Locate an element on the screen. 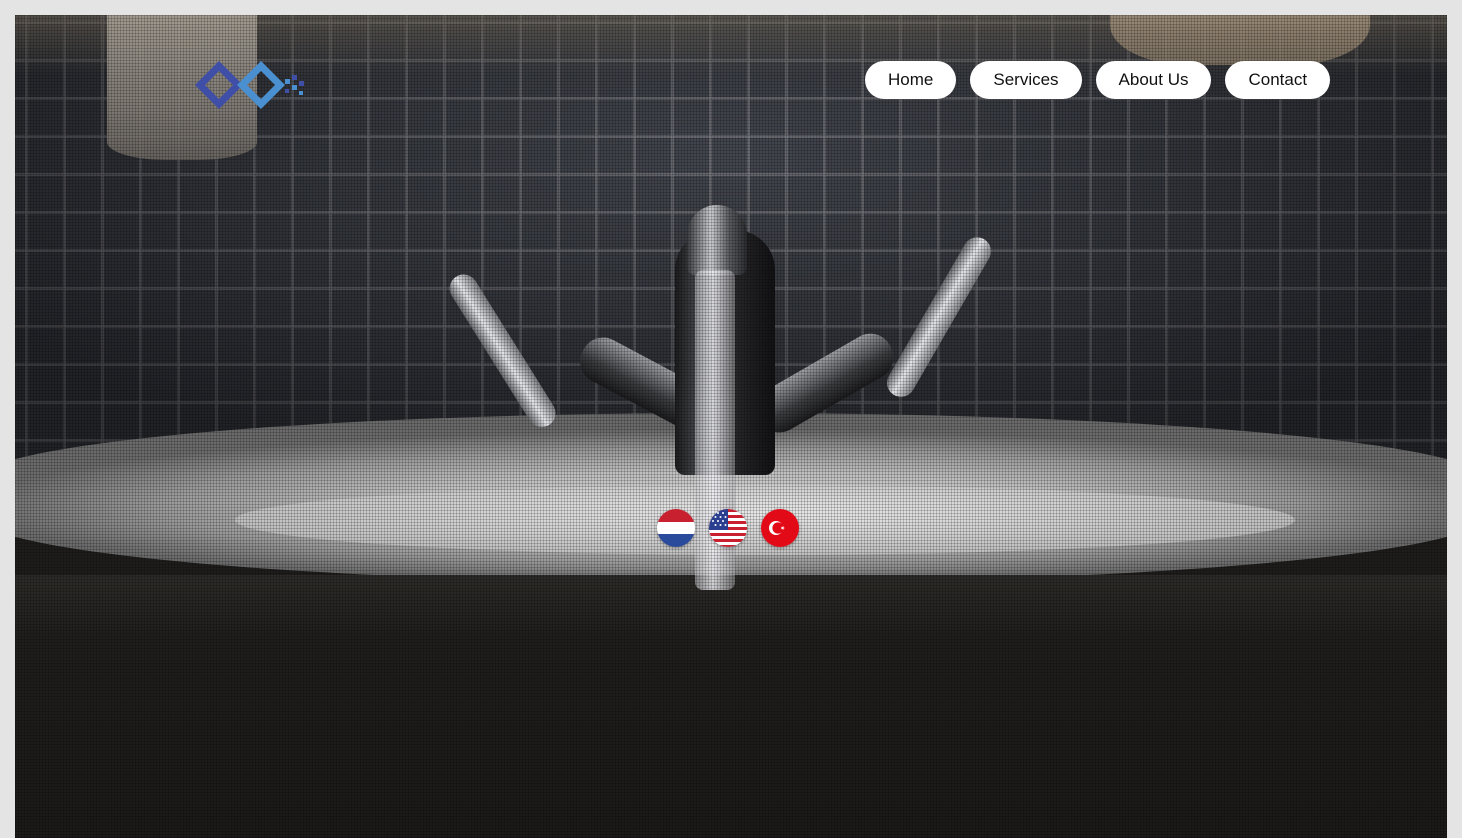 The height and width of the screenshot is (838, 1462). site-logo is located at coordinates (253, 87).